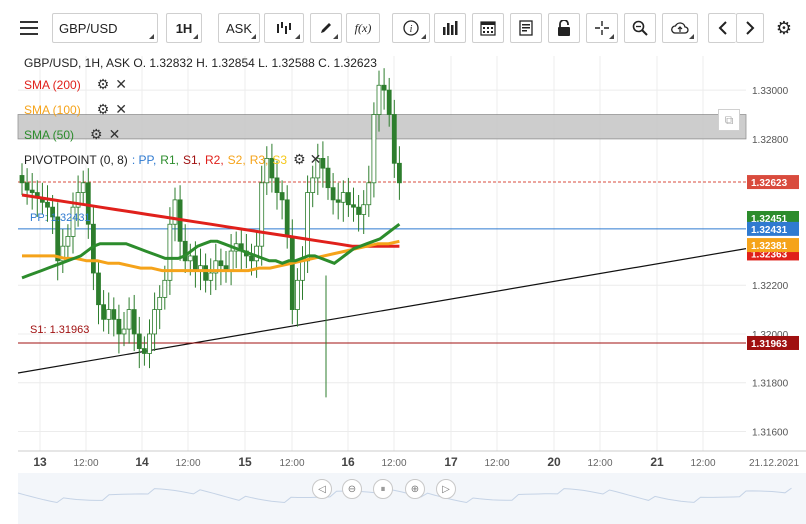  I want to click on s1-badge: 1.31963, so click(769, 344).